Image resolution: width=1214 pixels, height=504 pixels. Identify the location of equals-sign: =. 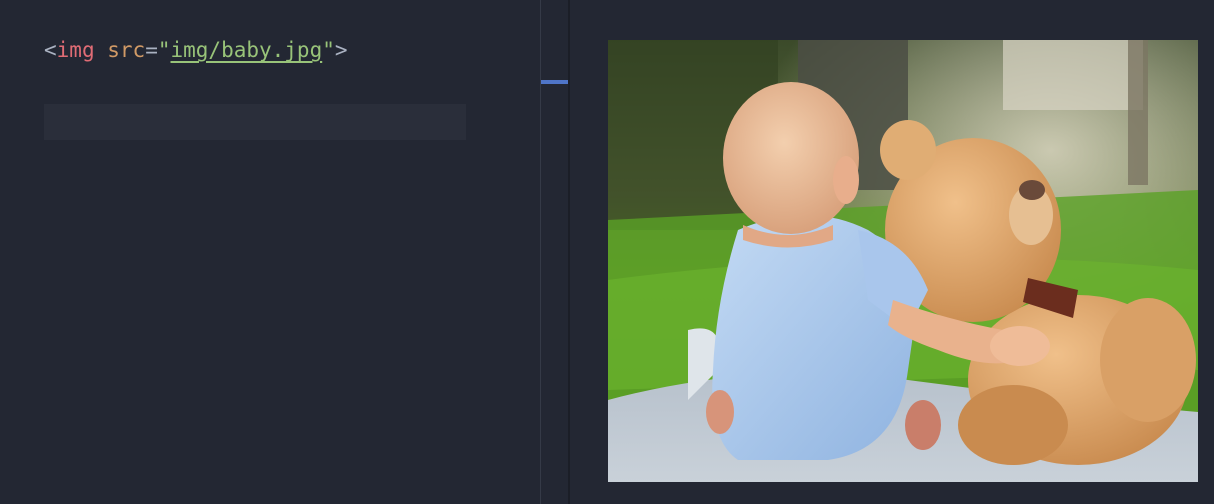
(151, 50).